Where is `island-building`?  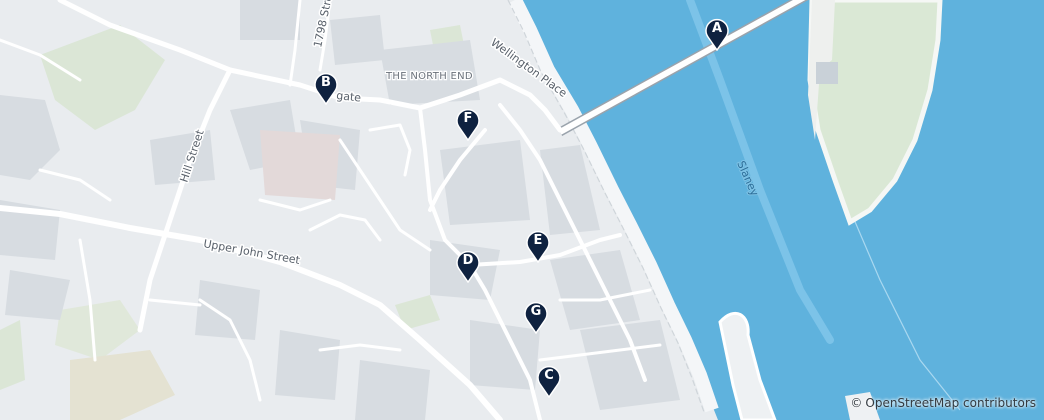 island-building is located at coordinates (827, 73).